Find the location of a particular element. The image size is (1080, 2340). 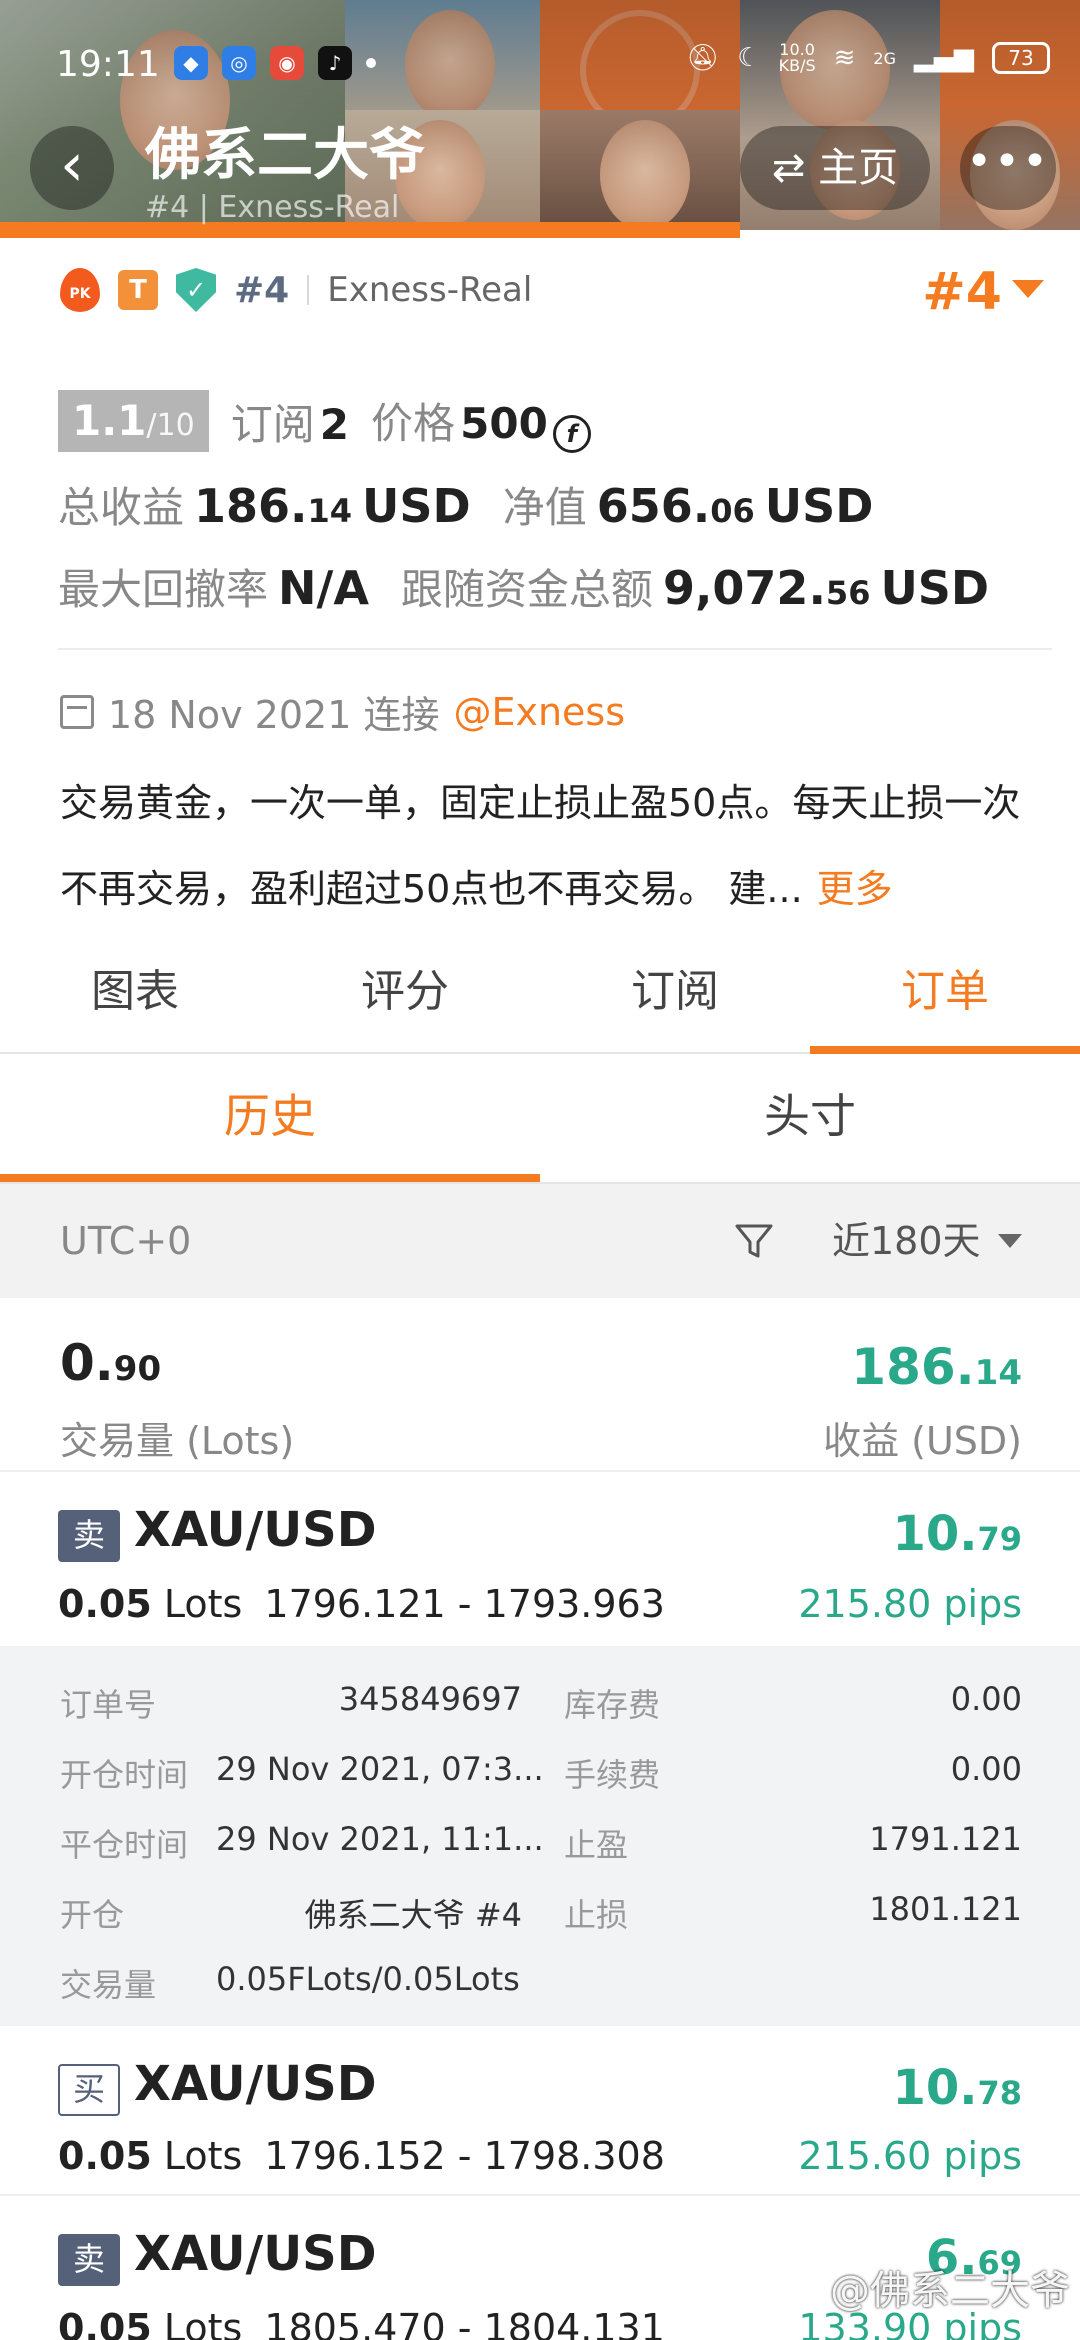

equity-label: 净值 is located at coordinates (544, 507).